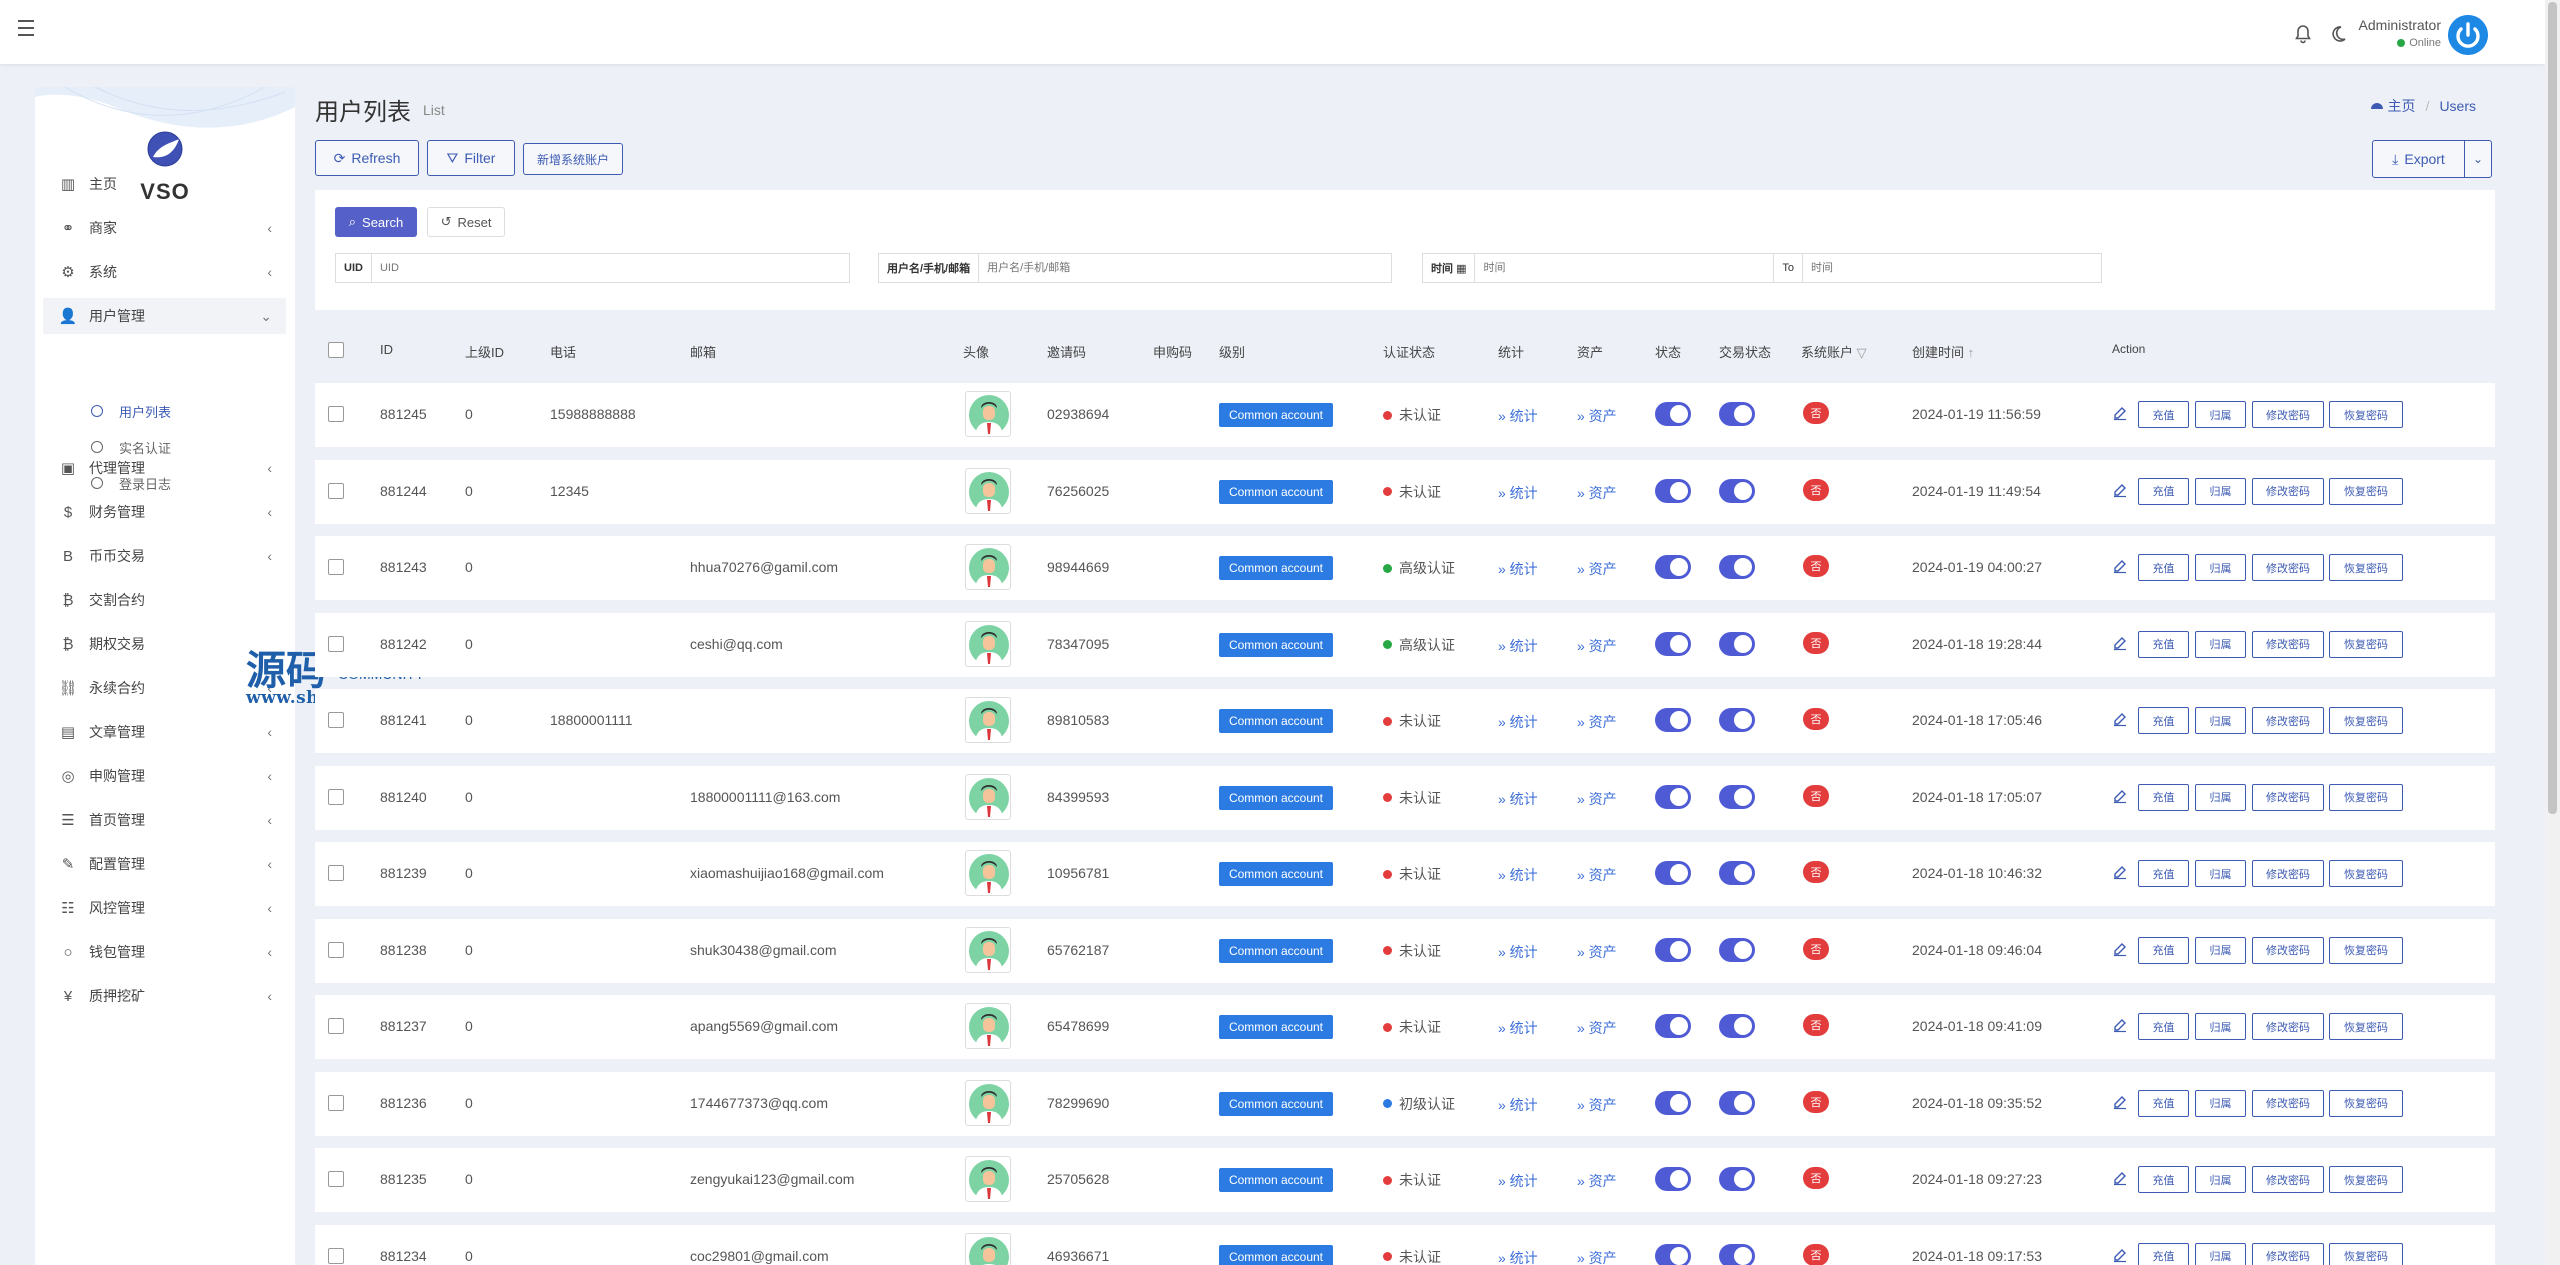 This screenshot has height=1265, width=2560. I want to click on admin-avatar, so click(2468, 35).